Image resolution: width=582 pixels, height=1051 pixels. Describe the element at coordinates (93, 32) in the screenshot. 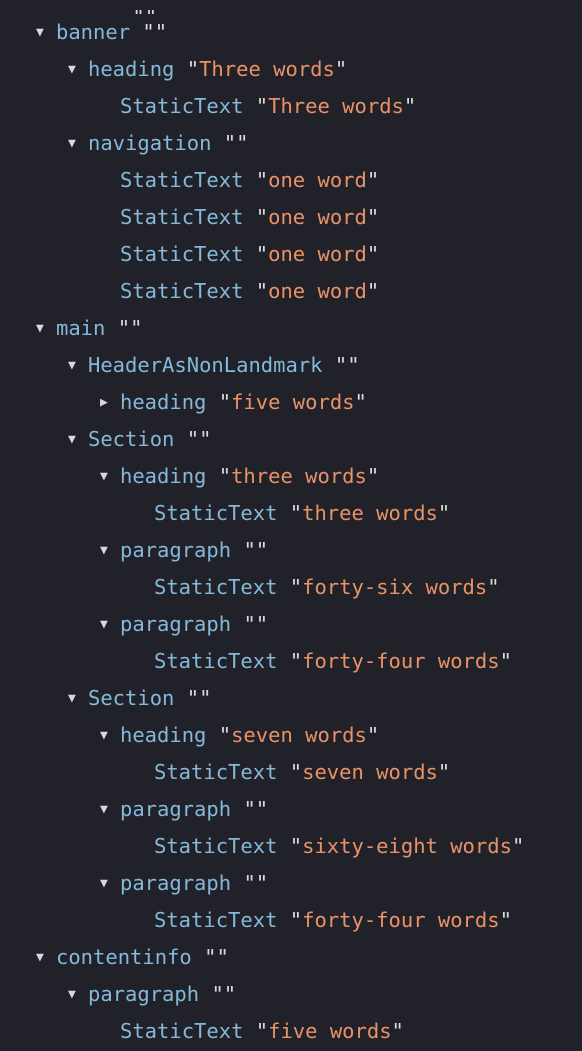

I see `node-role-label: banner` at that location.